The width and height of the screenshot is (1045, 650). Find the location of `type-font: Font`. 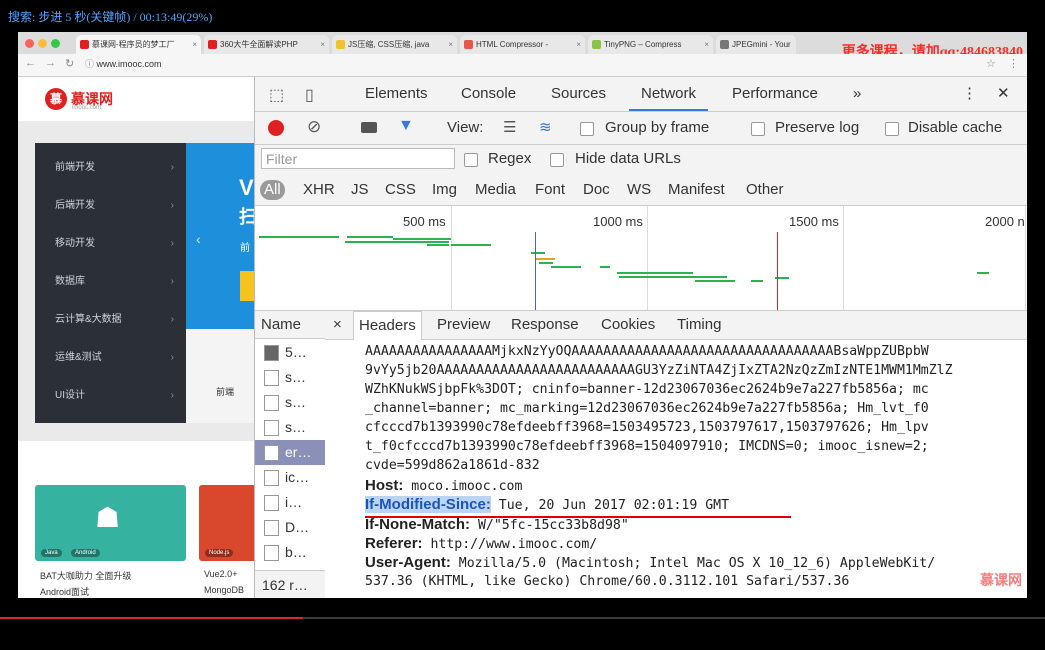

type-font: Font is located at coordinates (550, 190).